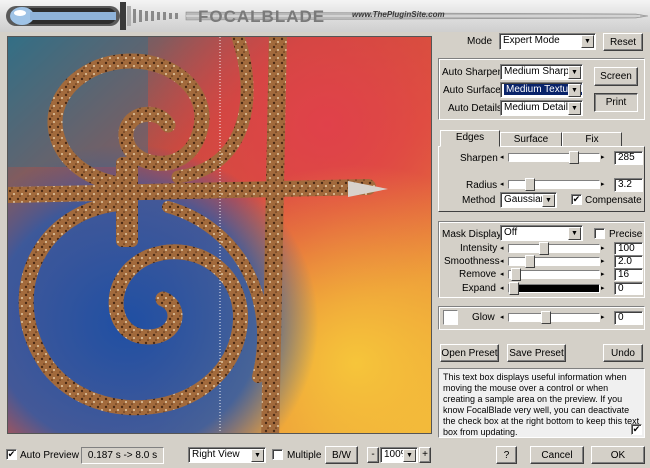  Describe the element at coordinates (623, 42) in the screenshot. I see `reset-button: Reset` at that location.